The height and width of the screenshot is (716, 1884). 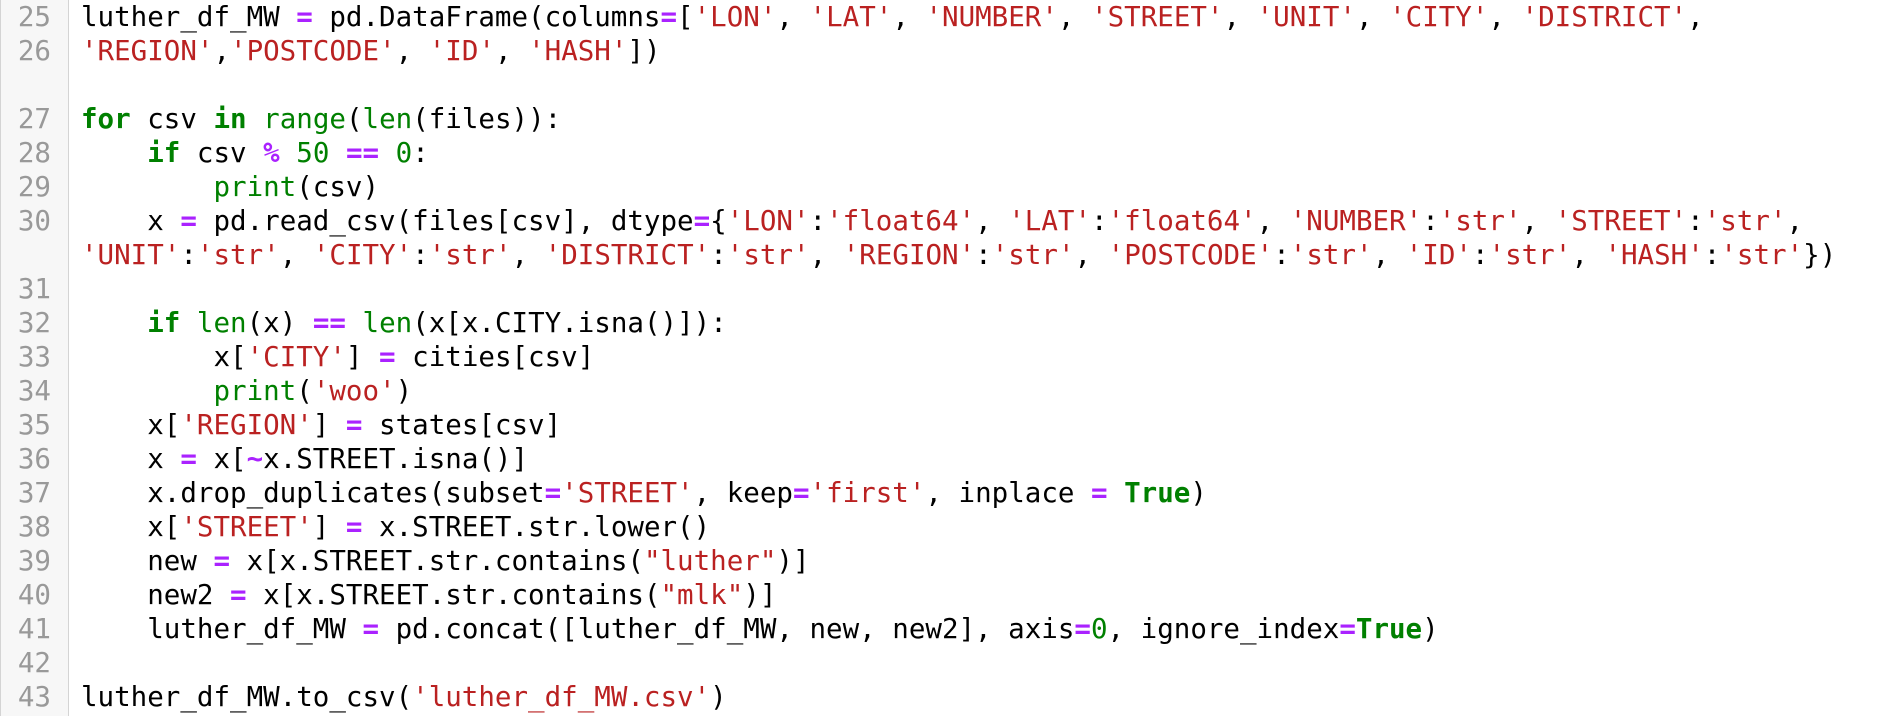 I want to click on operator-token: ==, so click(x=362, y=153).